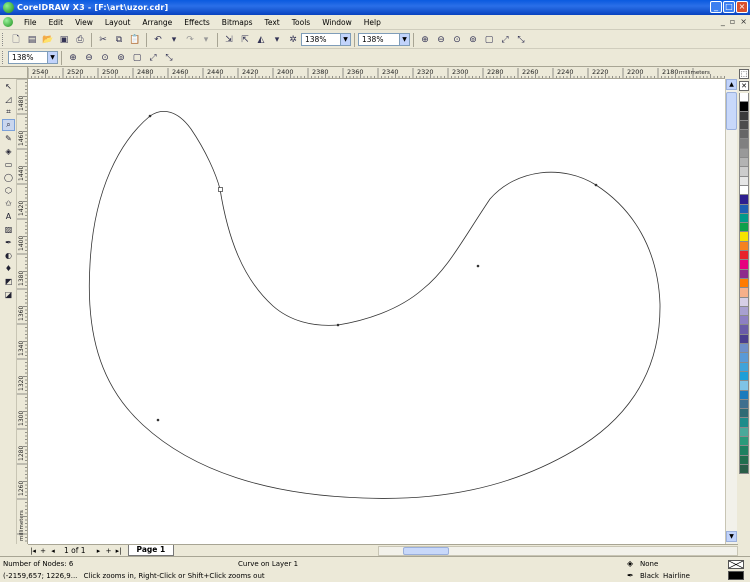  Describe the element at coordinates (743, 21) in the screenshot. I see `doc-close-button: ×` at that location.